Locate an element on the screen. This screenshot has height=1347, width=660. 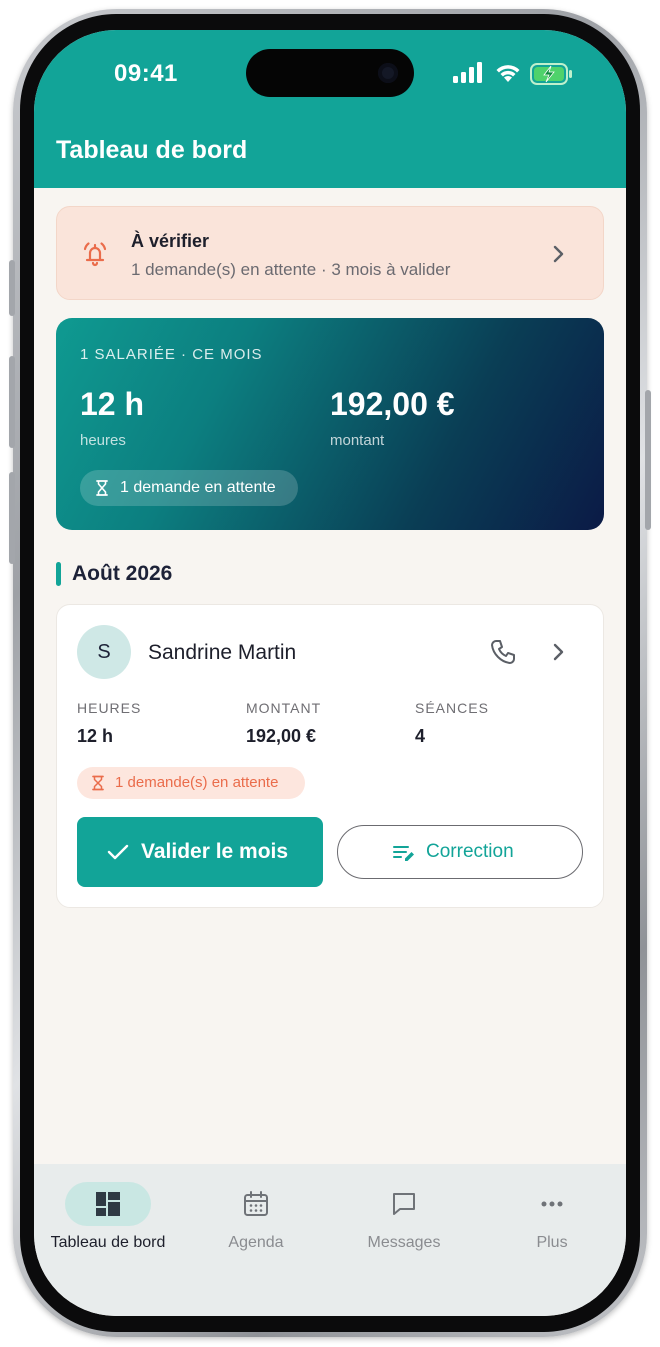
tab-agenda-indicator is located at coordinates (256, 1204).